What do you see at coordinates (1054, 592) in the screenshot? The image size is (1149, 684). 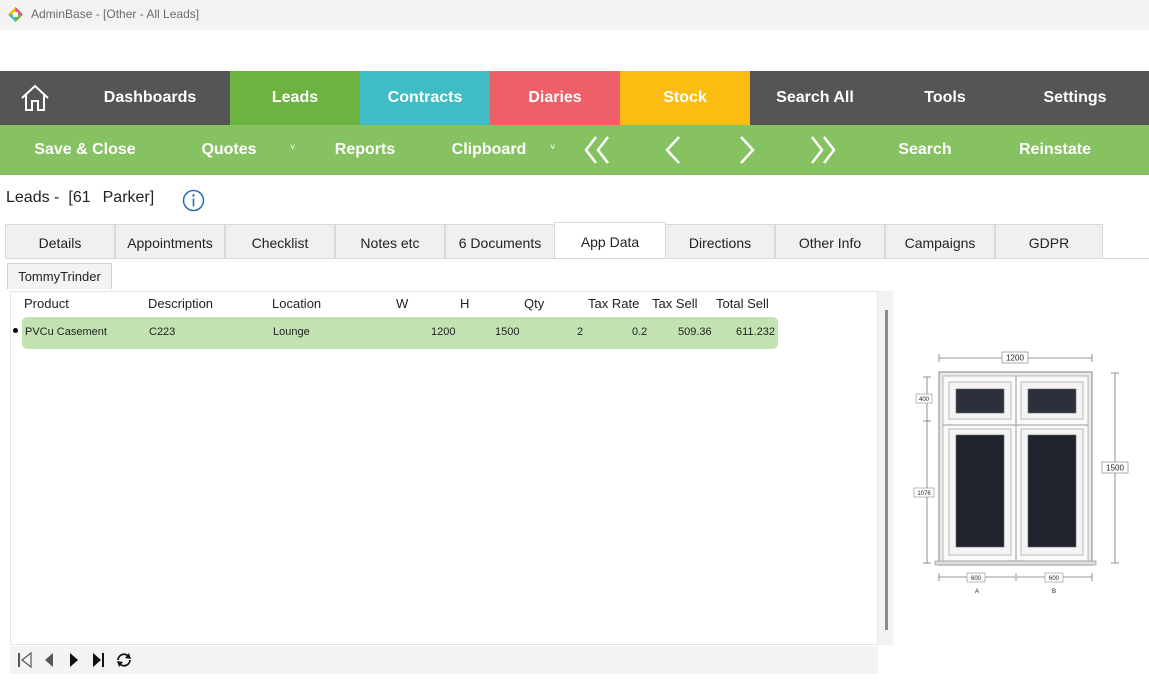 I see `pane-b-label: B` at bounding box center [1054, 592].